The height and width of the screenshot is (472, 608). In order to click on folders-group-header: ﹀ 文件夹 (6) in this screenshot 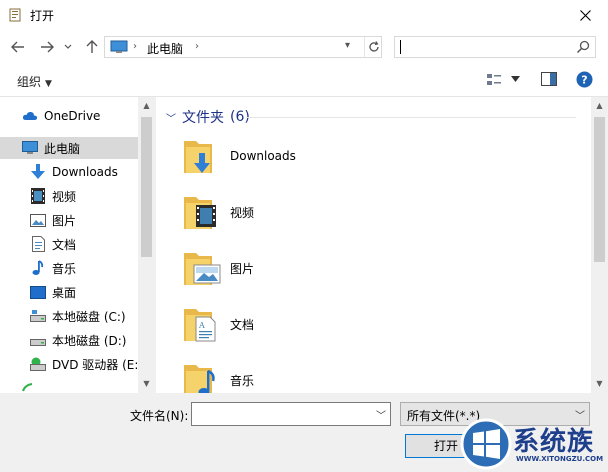, I will do `click(208, 117)`.